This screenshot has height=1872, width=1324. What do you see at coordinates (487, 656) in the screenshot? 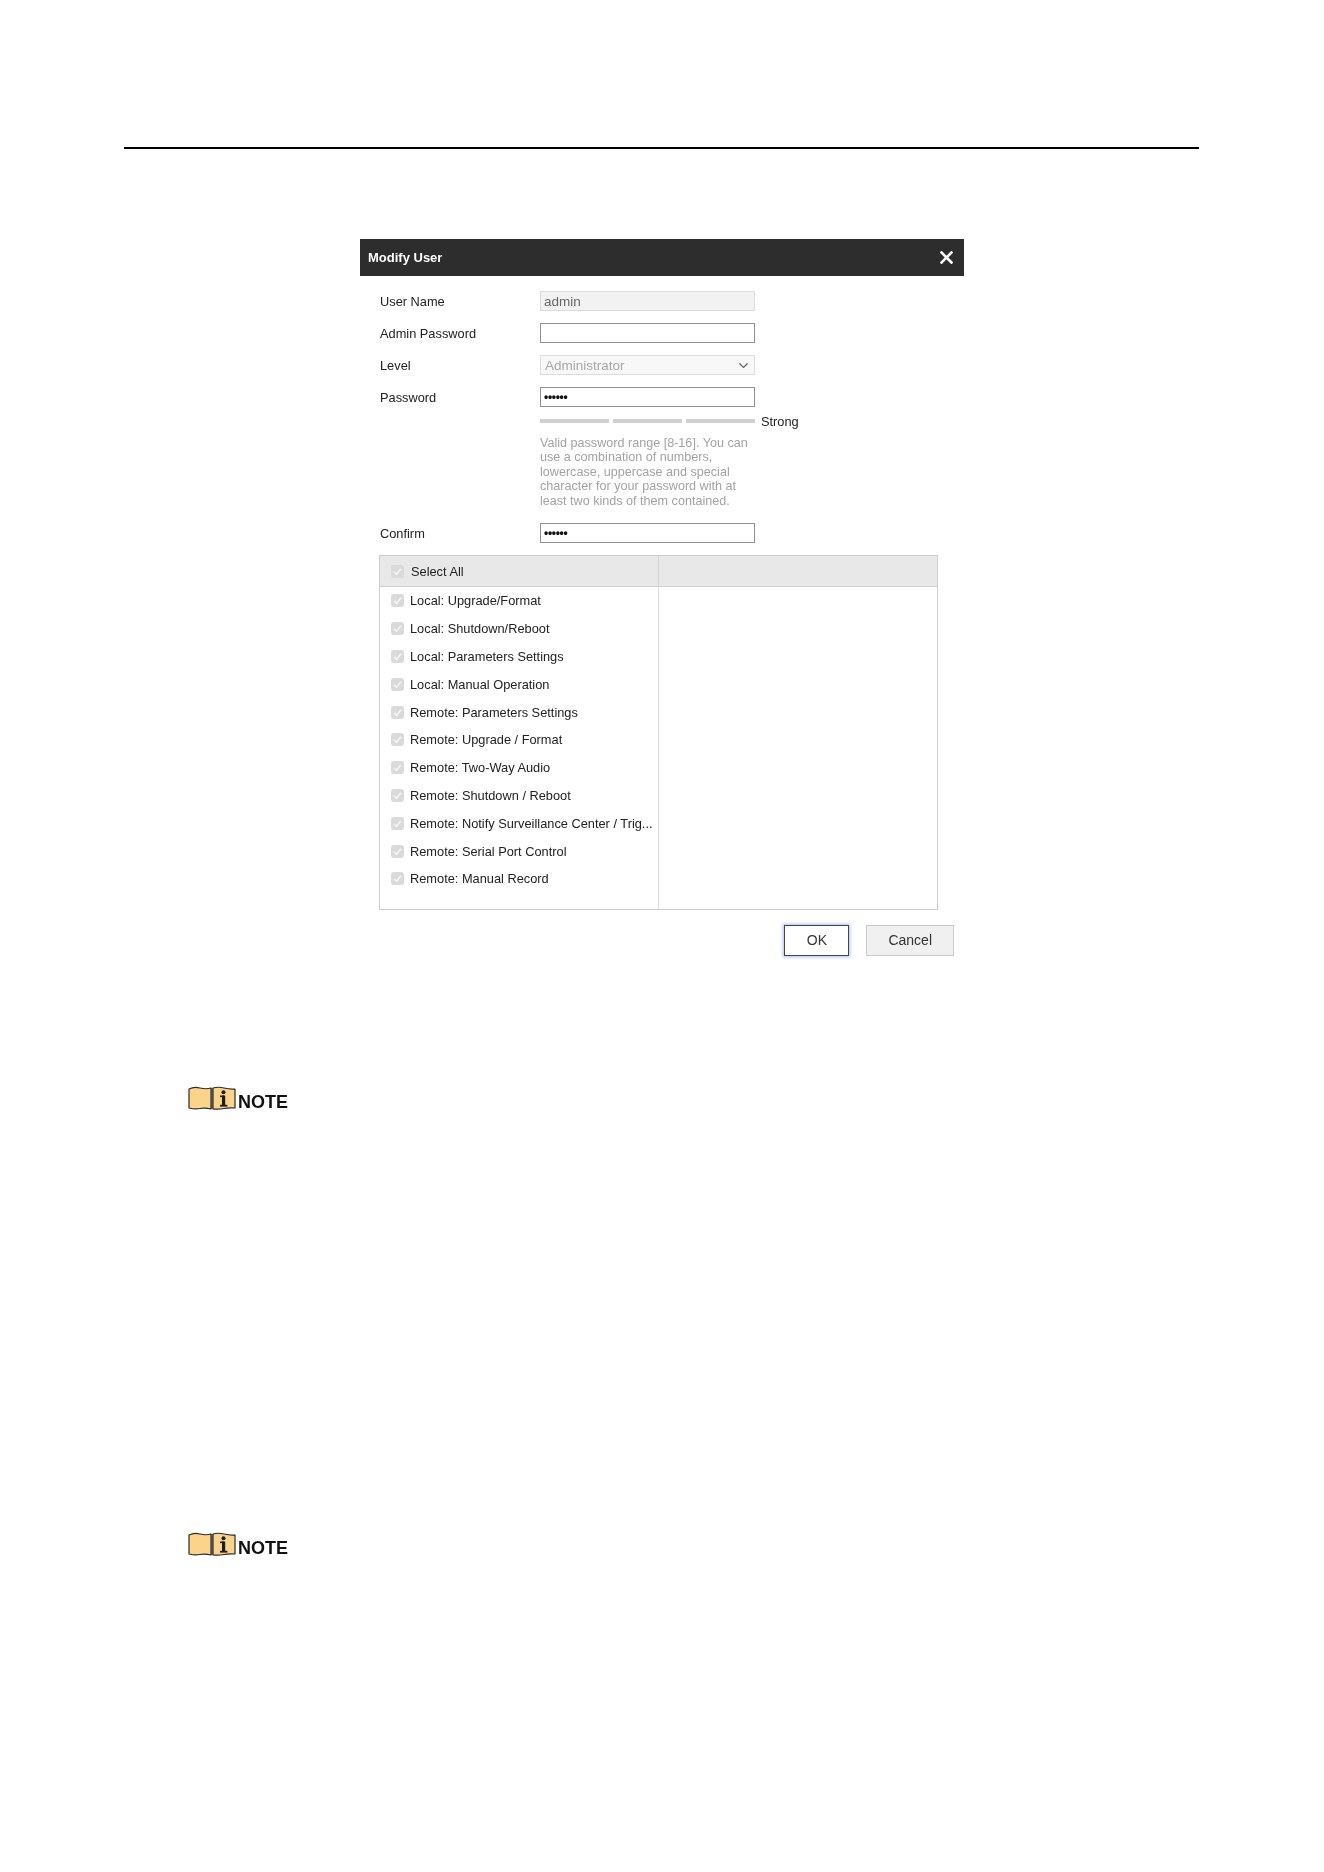
I see `permission-label: Local: Parameters Settings` at bounding box center [487, 656].